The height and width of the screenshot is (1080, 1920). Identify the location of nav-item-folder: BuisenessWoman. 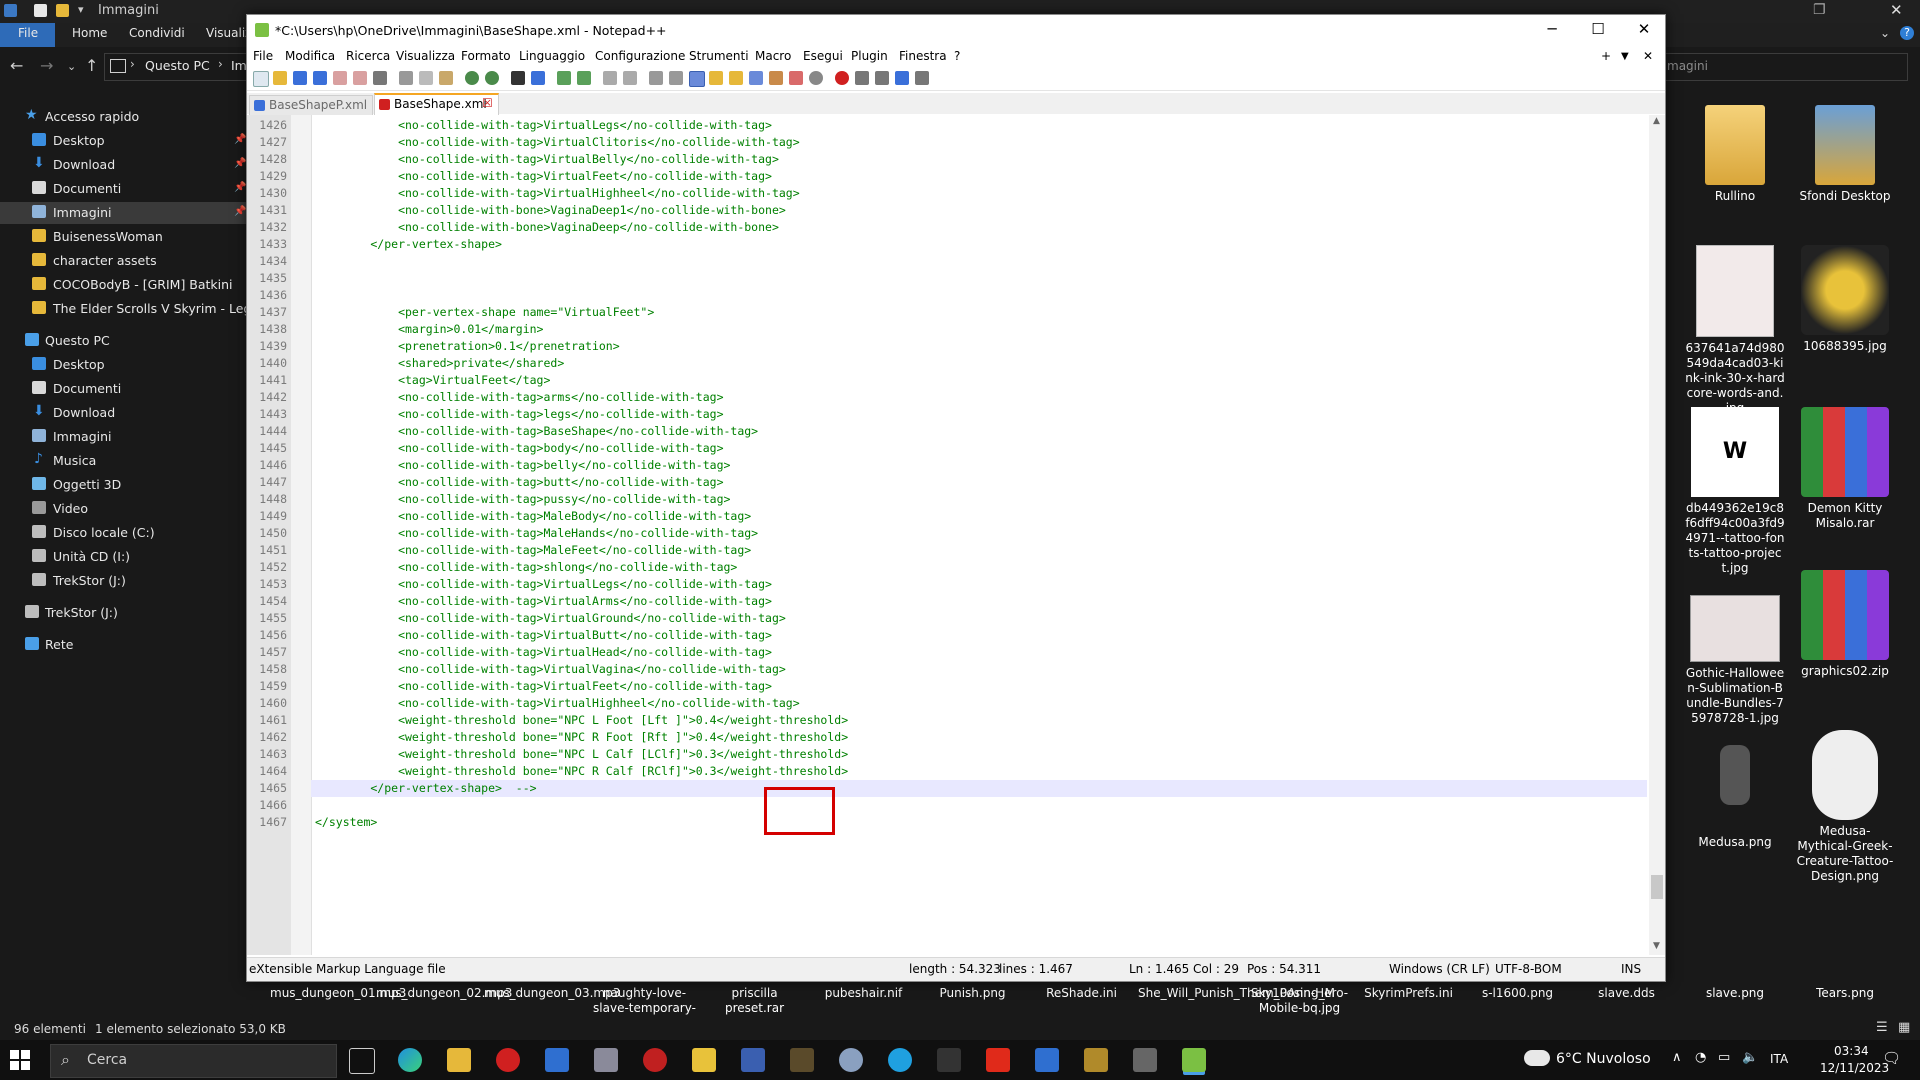
(123, 237).